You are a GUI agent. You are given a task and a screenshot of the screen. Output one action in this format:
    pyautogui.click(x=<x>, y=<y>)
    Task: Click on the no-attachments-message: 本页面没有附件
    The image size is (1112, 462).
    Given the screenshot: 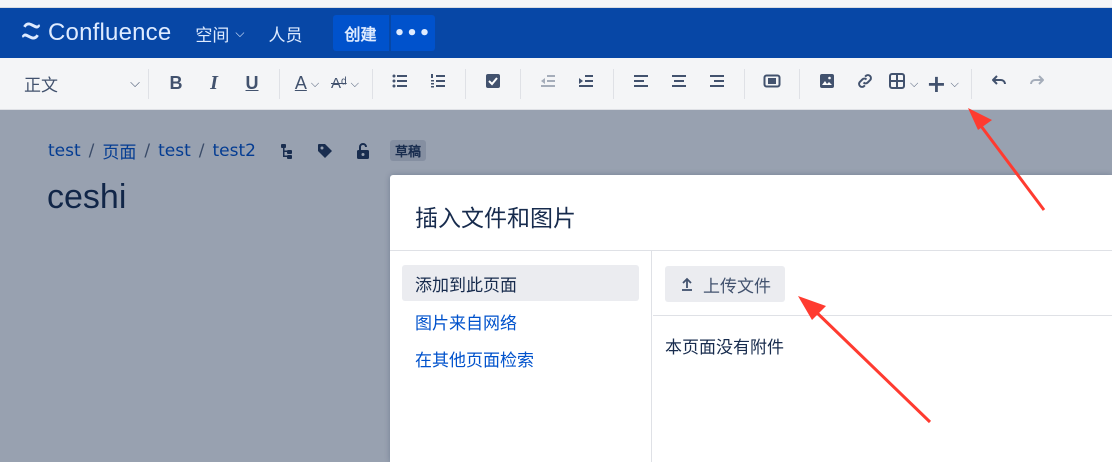 What is the action you would take?
    pyautogui.click(x=724, y=348)
    